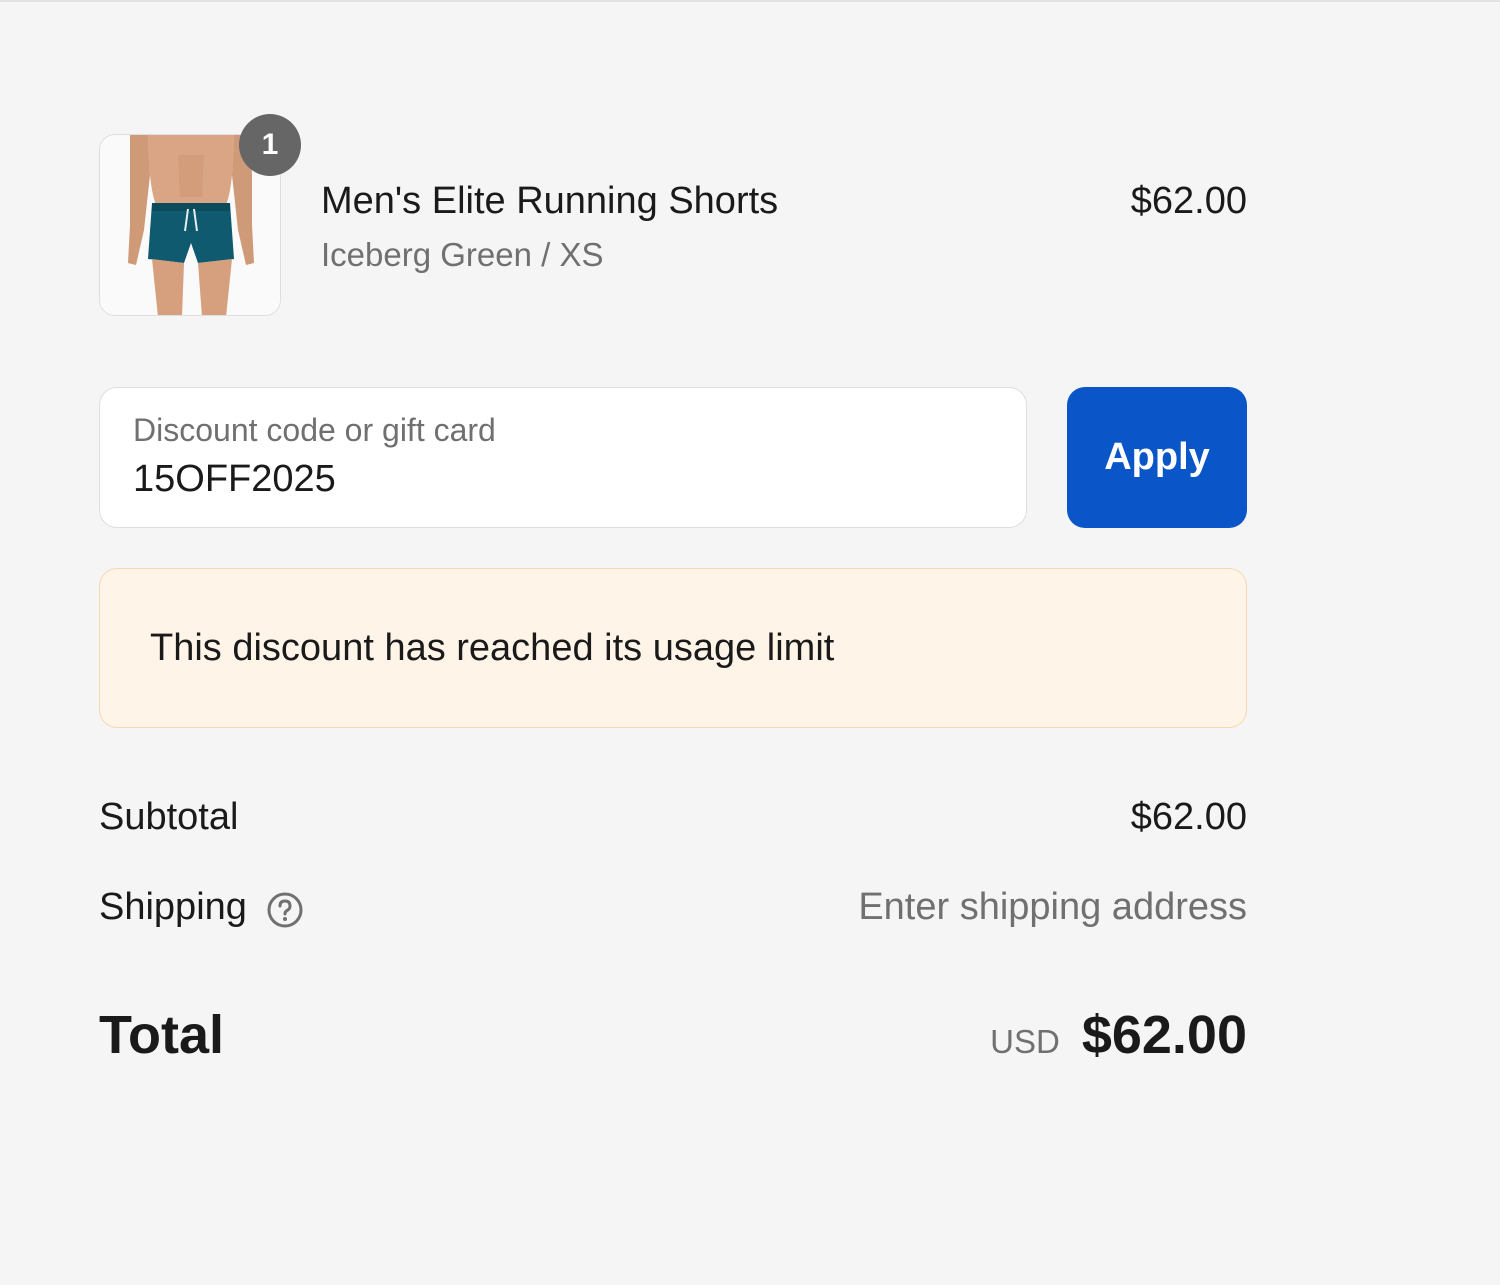 The image size is (1500, 1285). What do you see at coordinates (1025, 1041) in the screenshot?
I see `currency-code: USD` at bounding box center [1025, 1041].